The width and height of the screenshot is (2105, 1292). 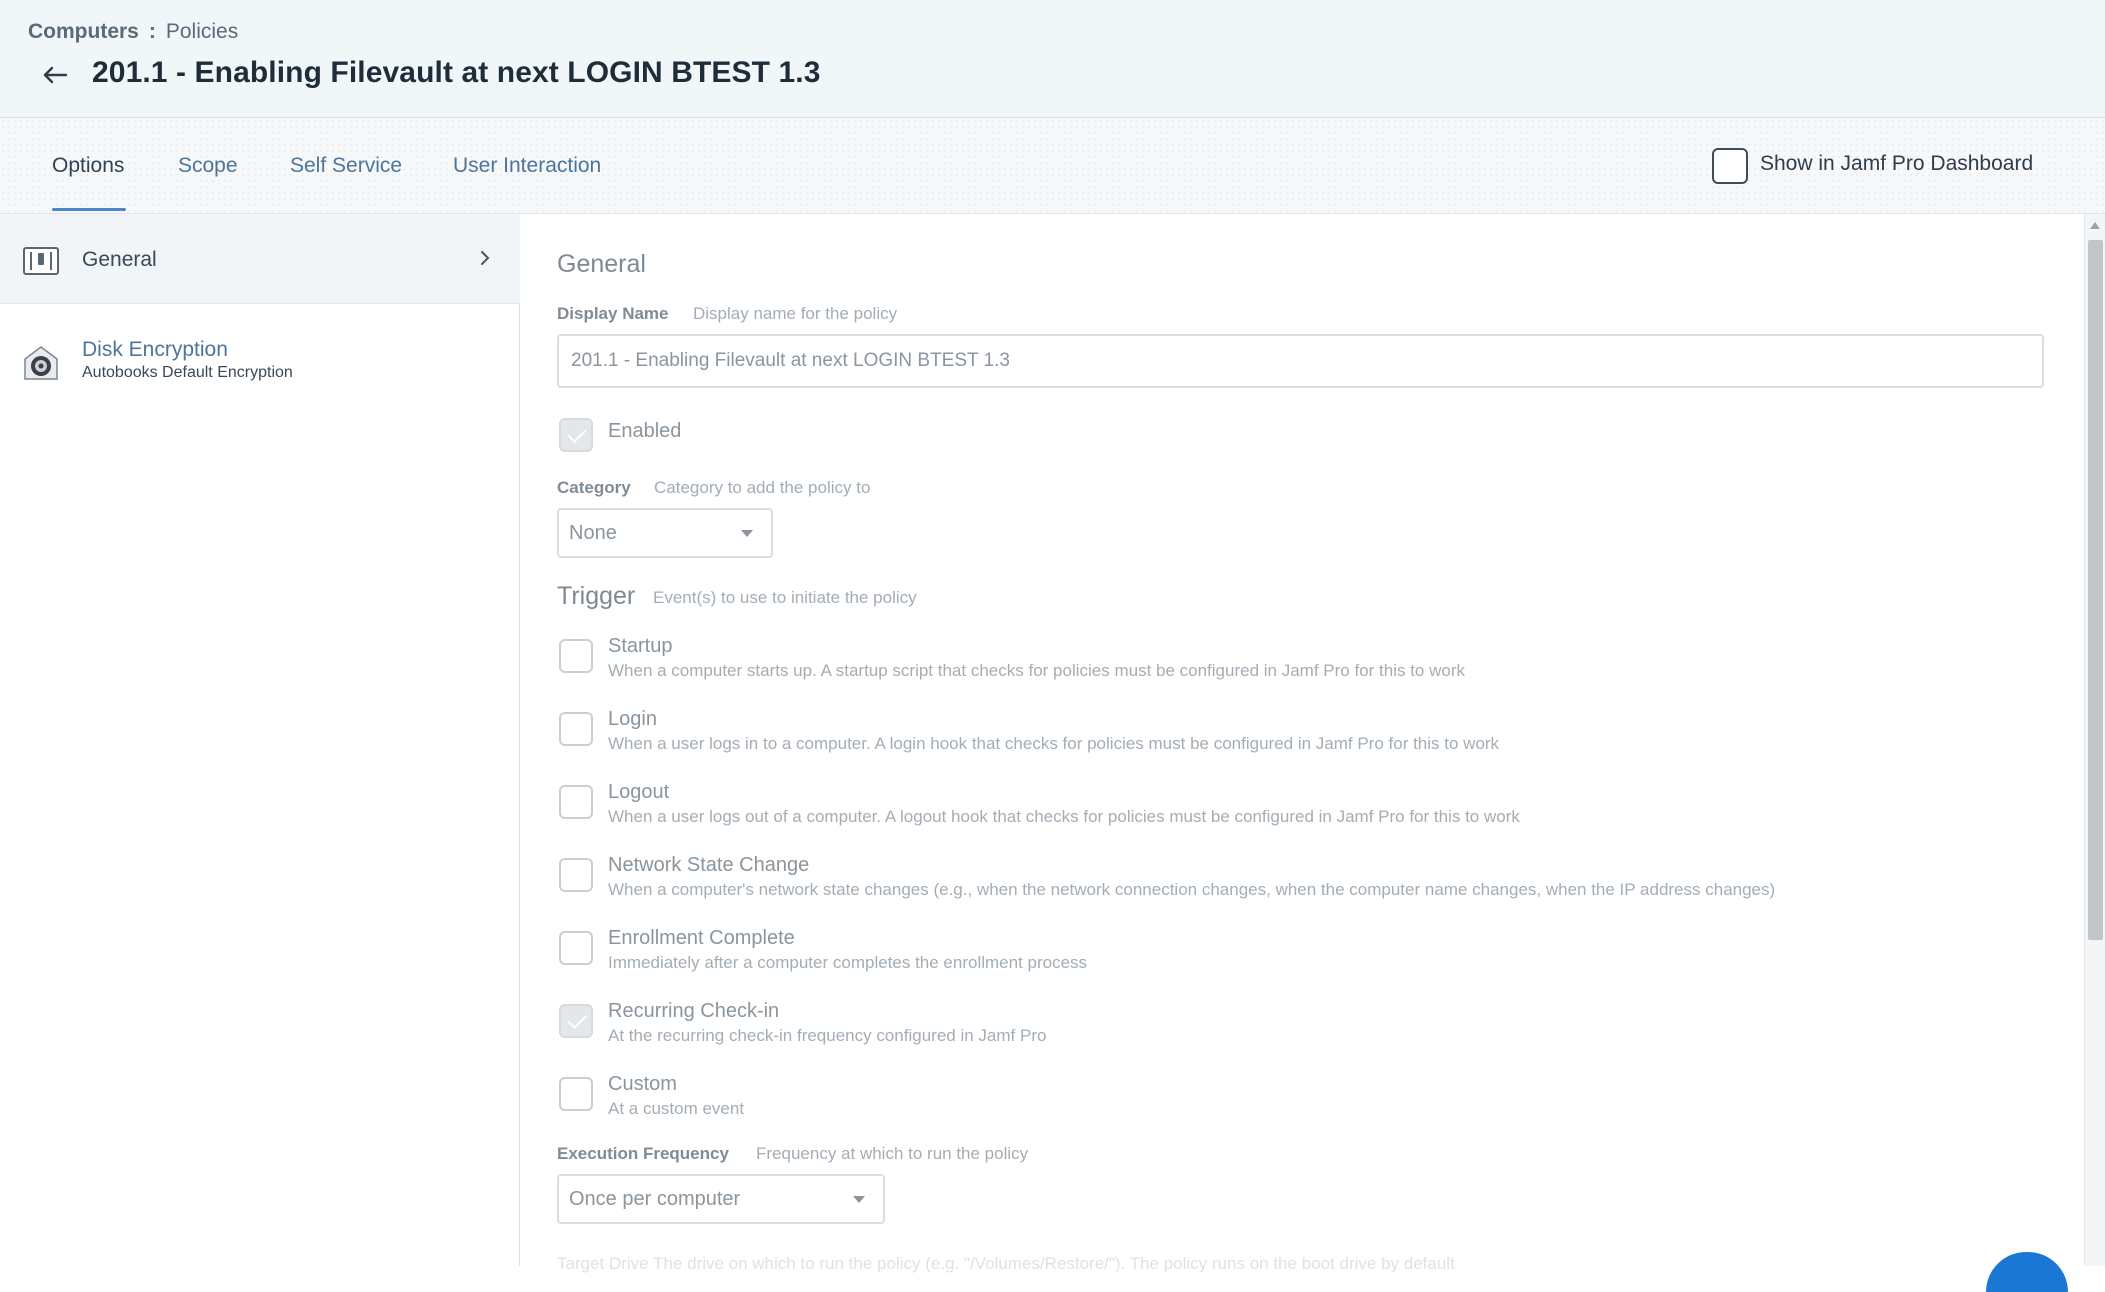 I want to click on trigger-custom-checkbox, so click(x=576, y=1094).